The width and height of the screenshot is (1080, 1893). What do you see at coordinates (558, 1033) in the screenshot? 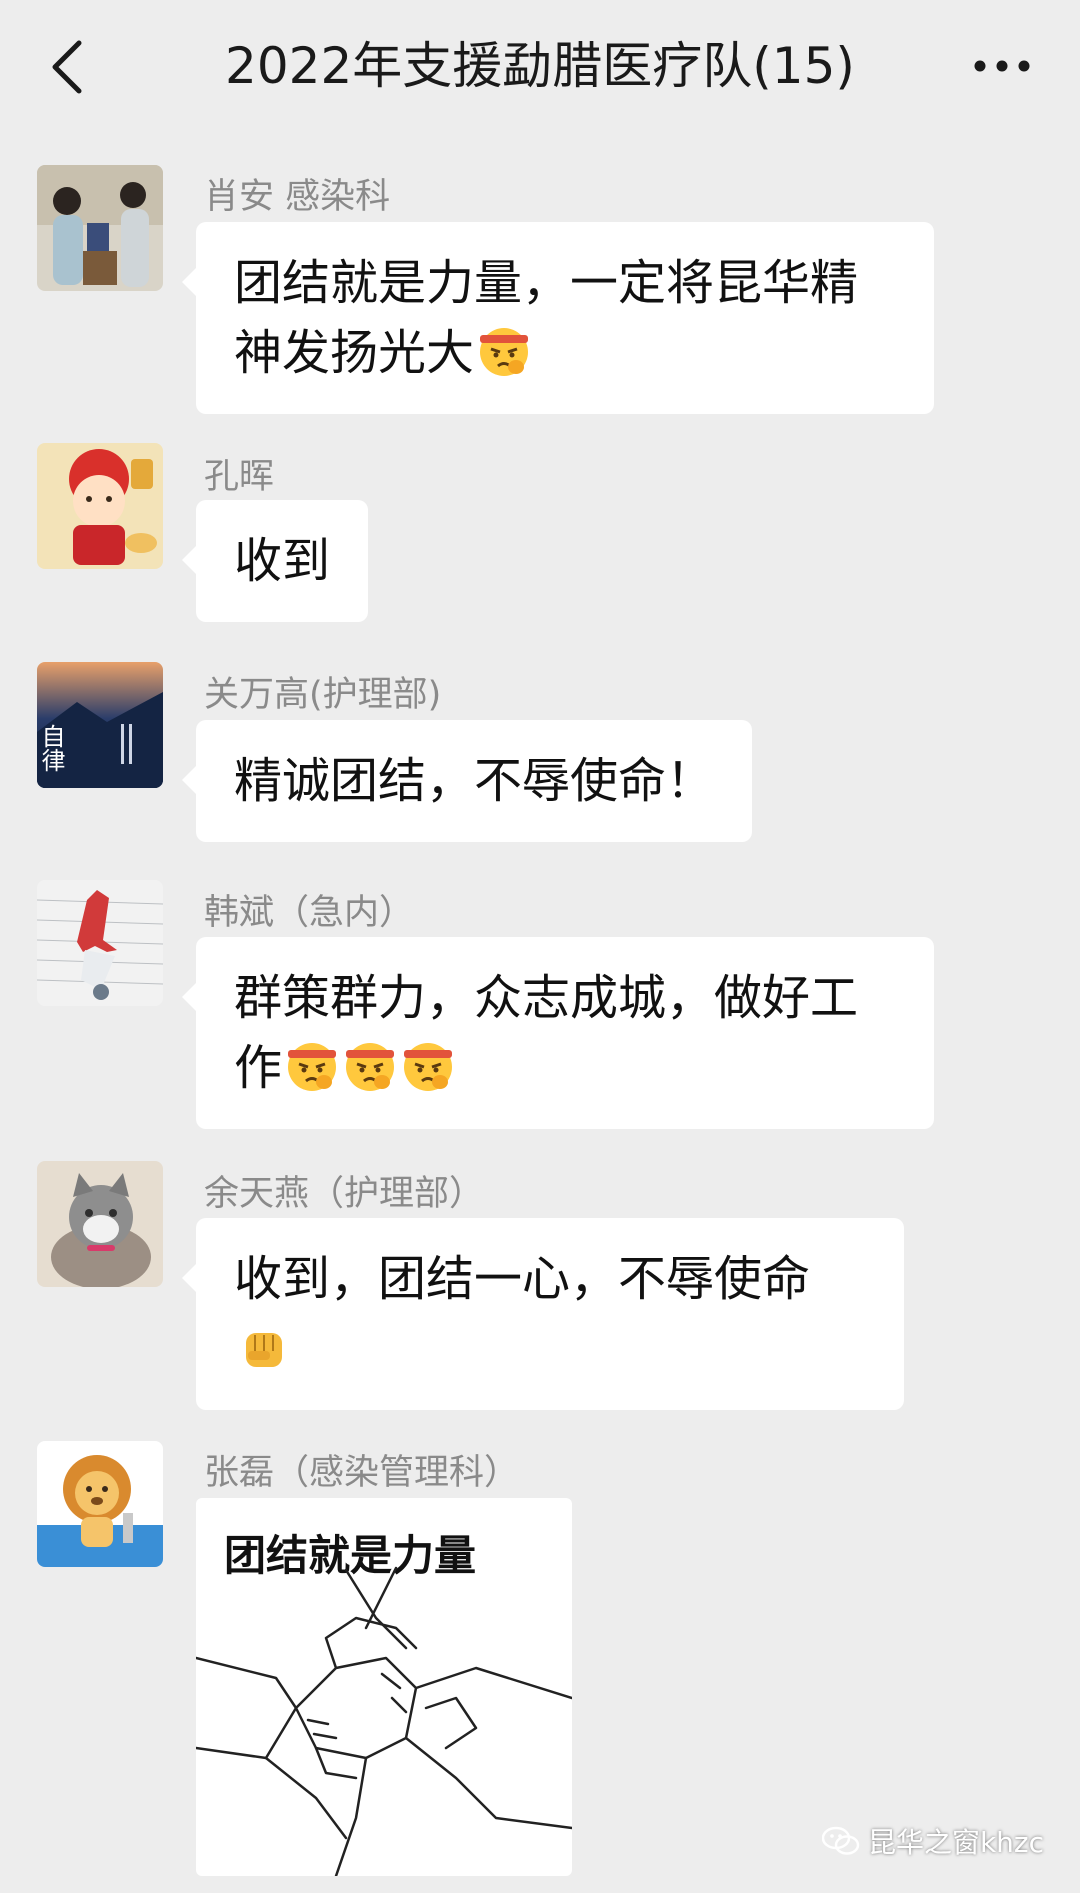
I see `message-bubble: 群策群力，众志成城，做好工作` at bounding box center [558, 1033].